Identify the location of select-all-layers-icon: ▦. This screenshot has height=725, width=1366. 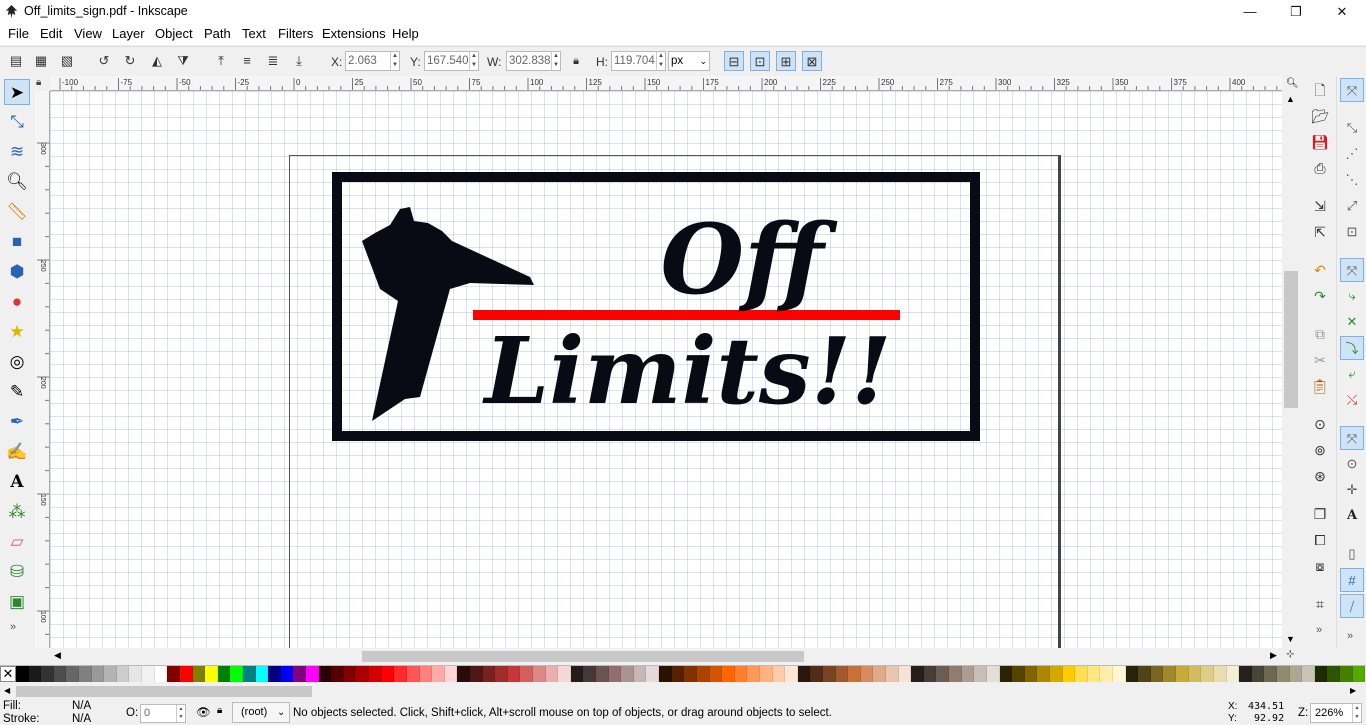
(41, 61).